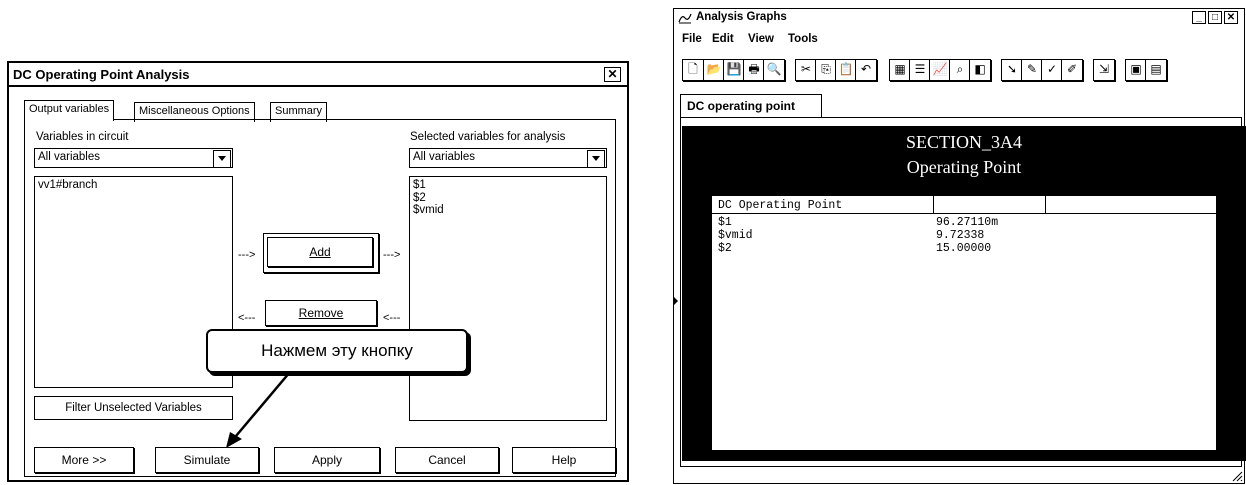  I want to click on callout-annotation: Нажмем эту кнопку, so click(337, 351).